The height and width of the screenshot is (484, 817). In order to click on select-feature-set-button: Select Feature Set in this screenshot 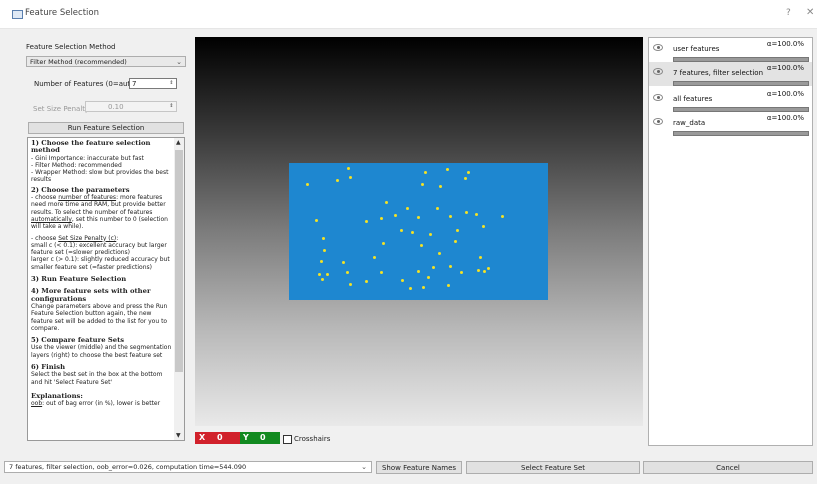, I will do `click(553, 467)`.